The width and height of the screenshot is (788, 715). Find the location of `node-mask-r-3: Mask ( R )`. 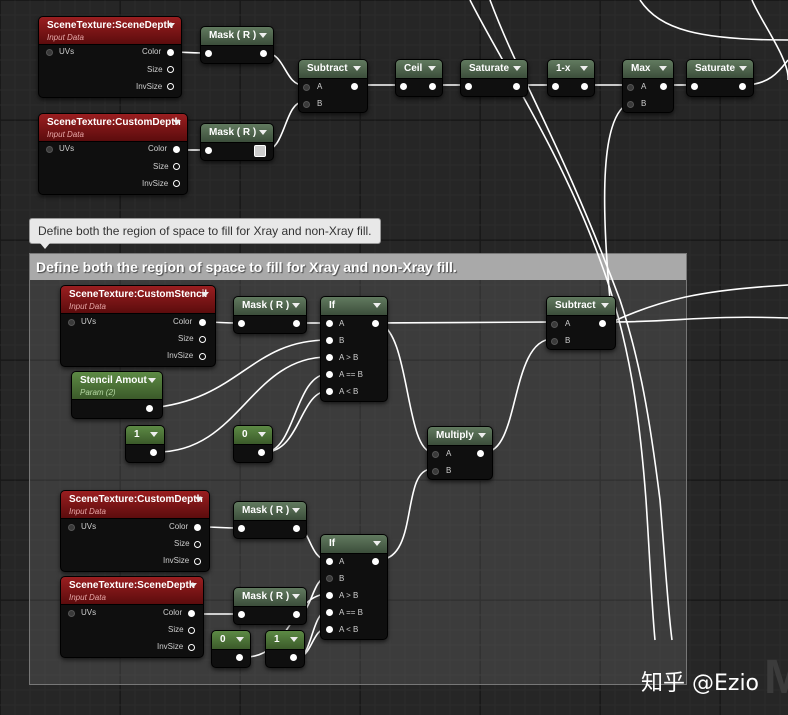

node-mask-r-3: Mask ( R ) is located at coordinates (270, 315).